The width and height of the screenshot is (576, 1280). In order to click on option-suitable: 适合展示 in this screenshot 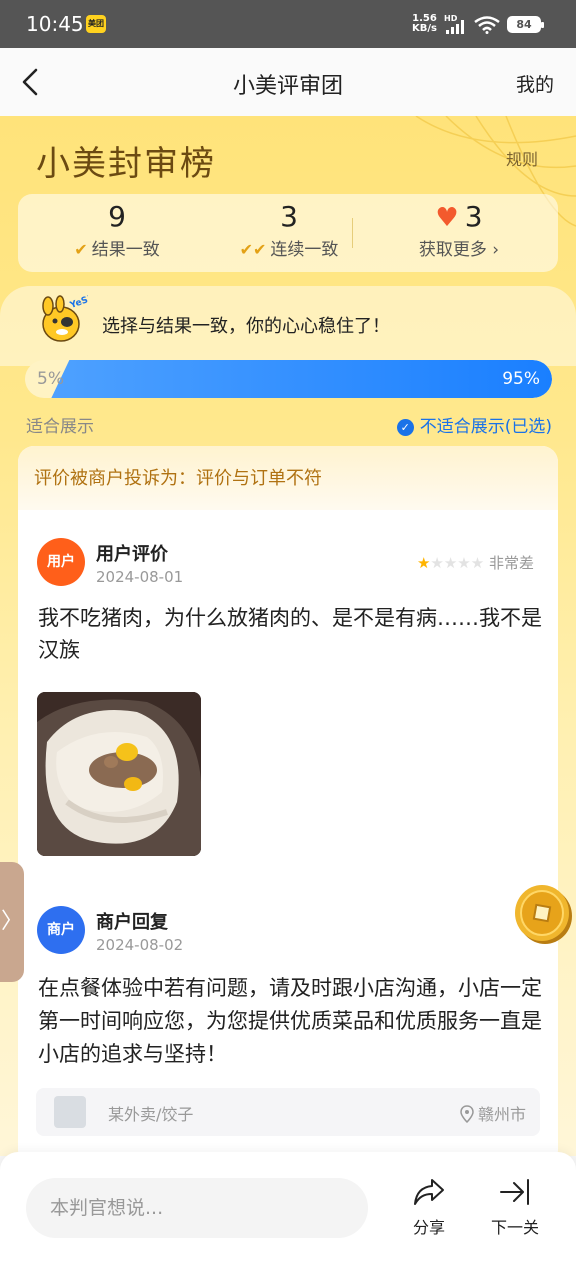, I will do `click(60, 424)`.